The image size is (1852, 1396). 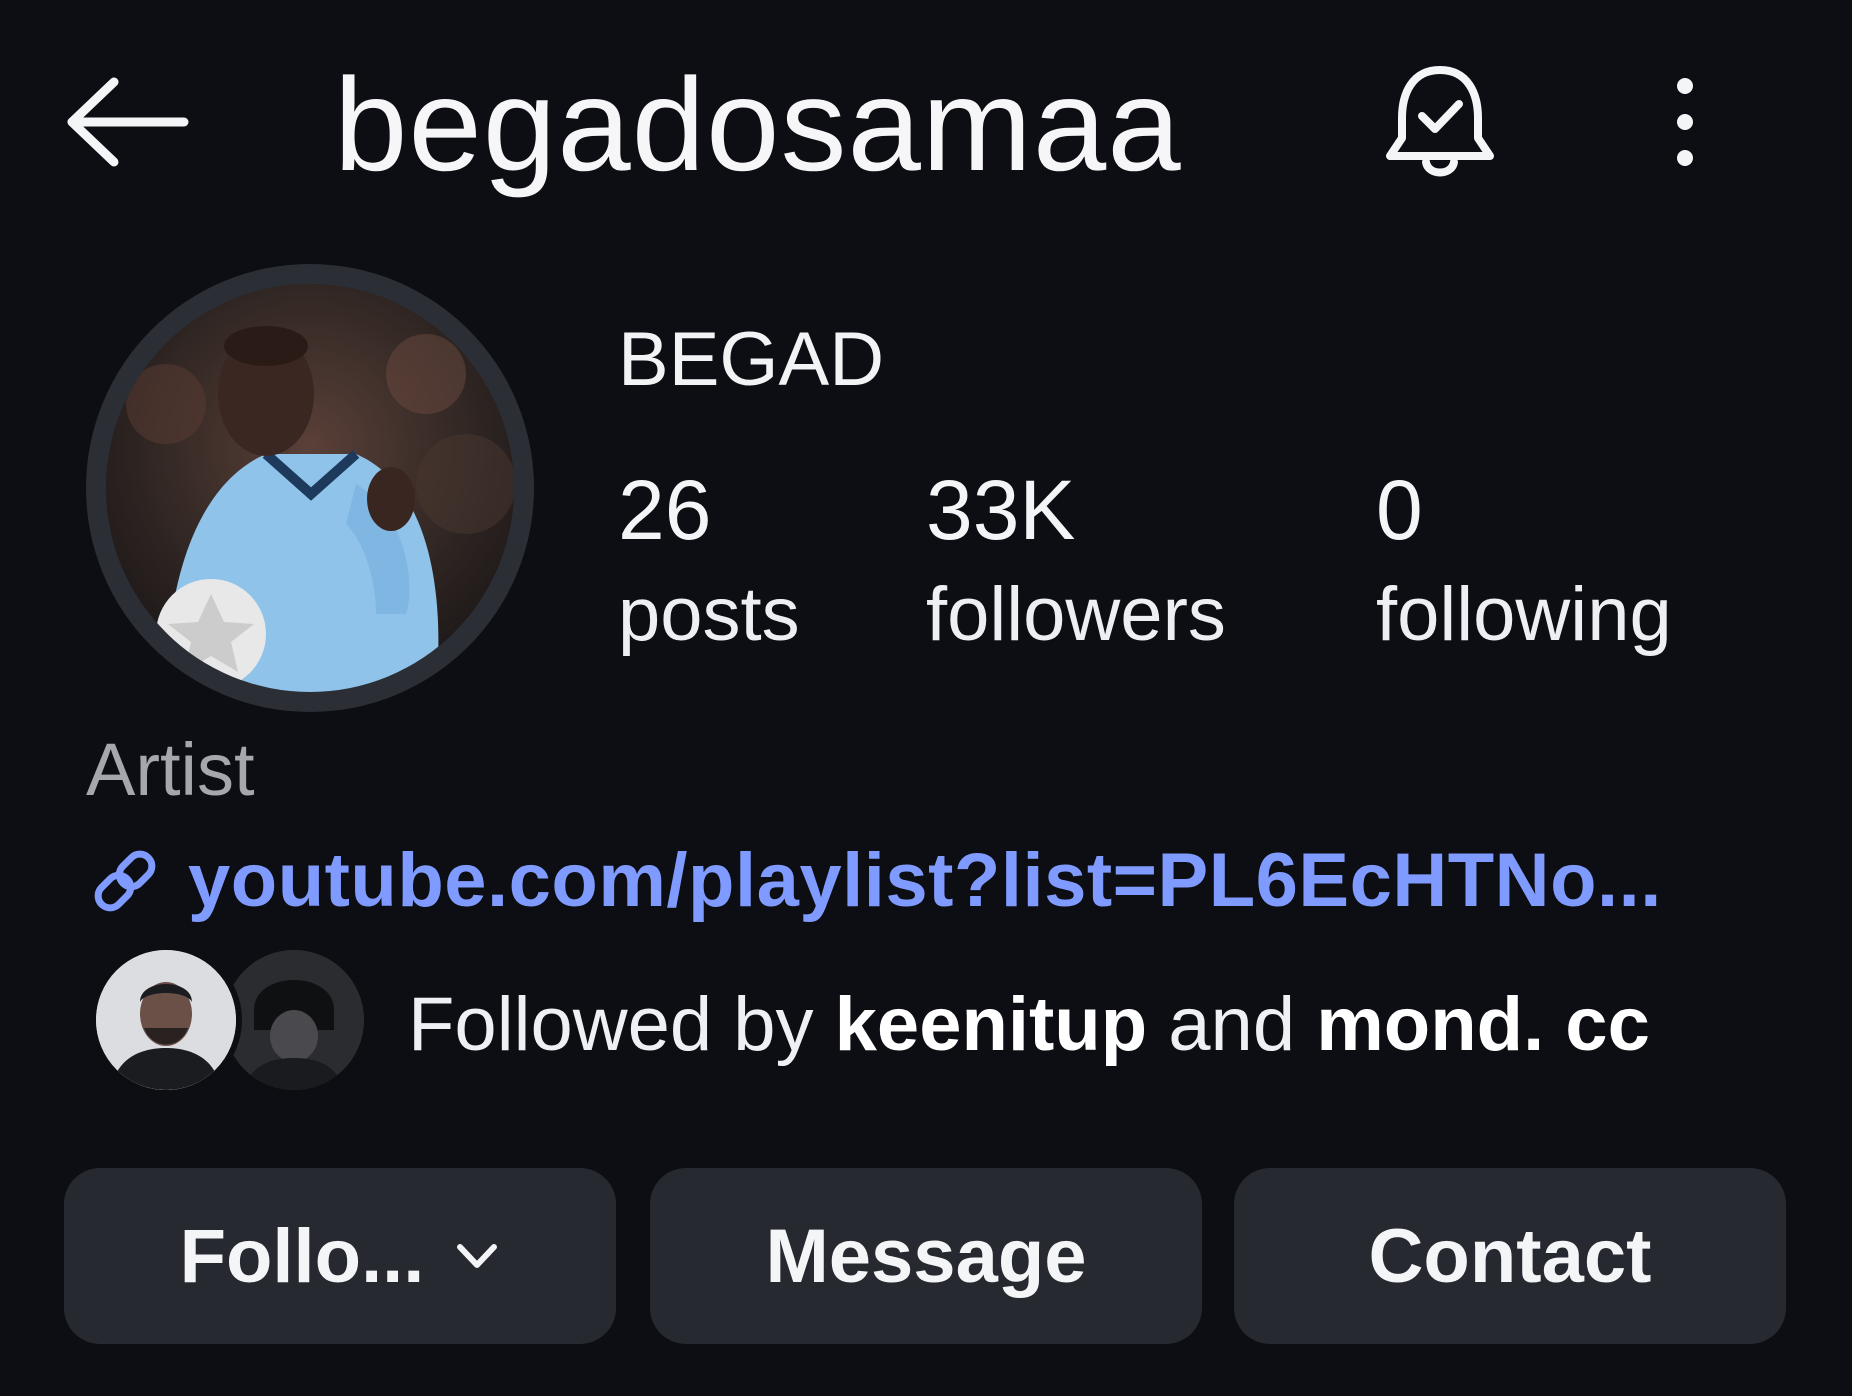 What do you see at coordinates (170, 769) in the screenshot?
I see `profile-category: Artist` at bounding box center [170, 769].